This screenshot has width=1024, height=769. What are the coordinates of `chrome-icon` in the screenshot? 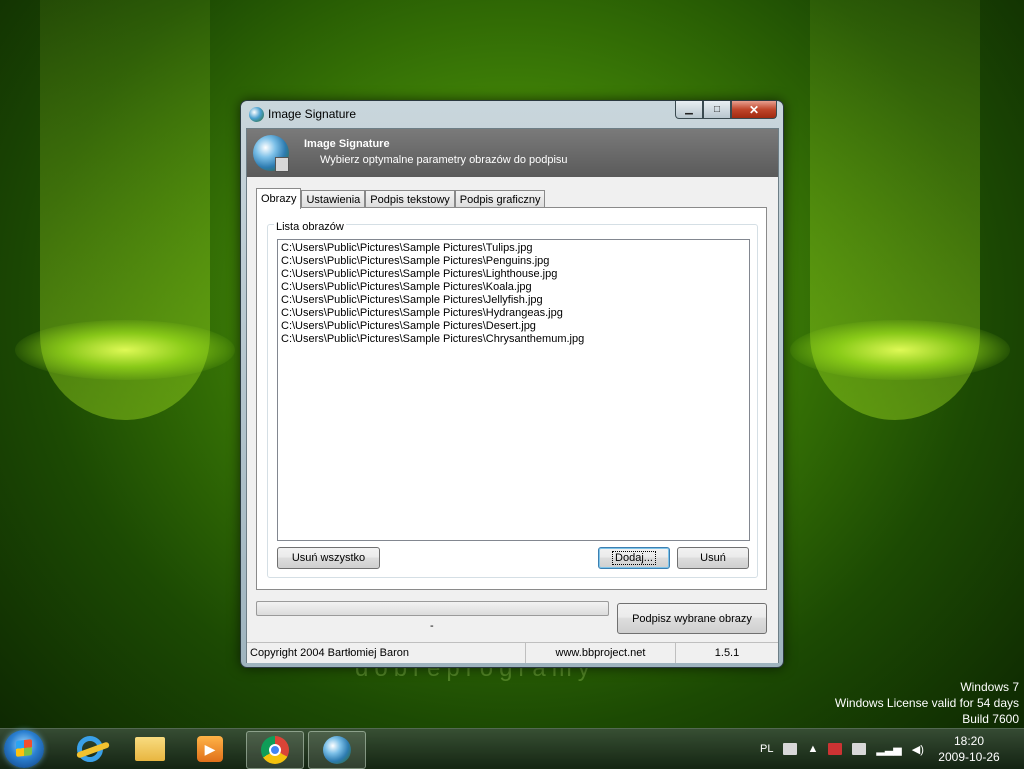 It's located at (275, 750).